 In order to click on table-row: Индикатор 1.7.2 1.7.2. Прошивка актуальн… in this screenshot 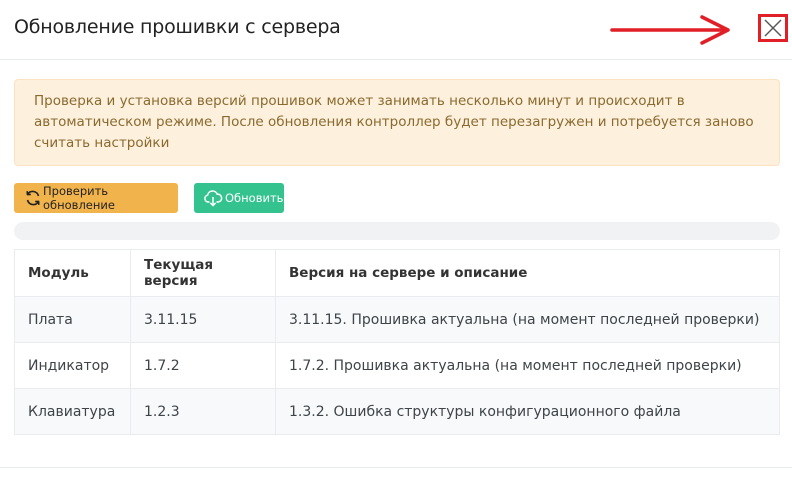, I will do `click(397, 365)`.